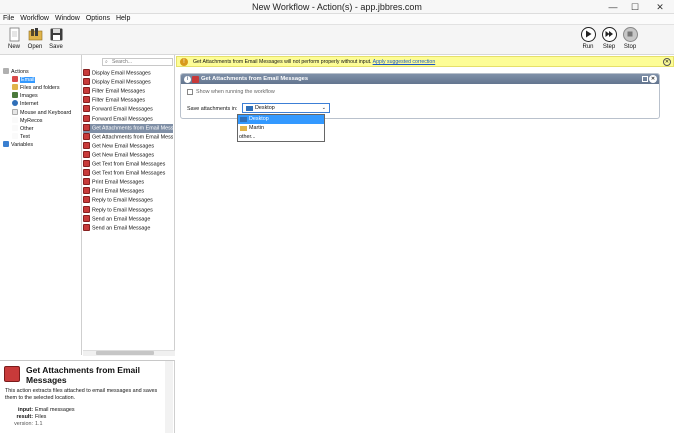  Describe the element at coordinates (337, 19) in the screenshot. I see `menu-bar: File Workflow Window Options Help` at that location.